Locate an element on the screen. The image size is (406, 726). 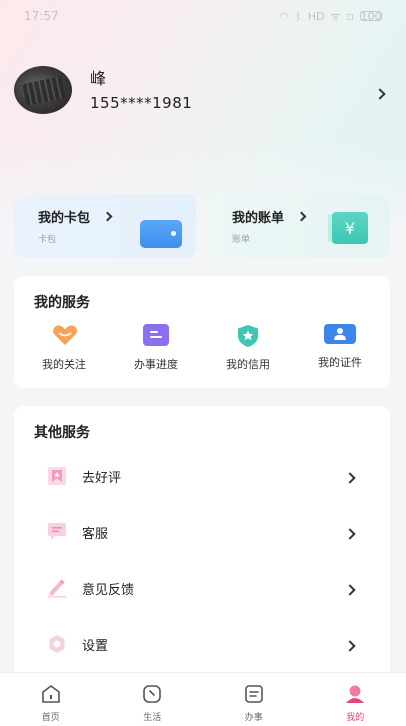
list-item-settings-label: 设置 is located at coordinates (95, 646).